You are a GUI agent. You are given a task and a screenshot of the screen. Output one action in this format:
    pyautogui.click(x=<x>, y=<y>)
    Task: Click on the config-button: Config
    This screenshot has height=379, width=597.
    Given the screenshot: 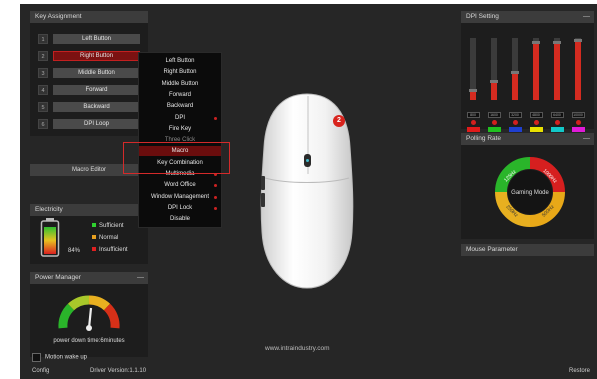 What is the action you would take?
    pyautogui.click(x=40, y=371)
    